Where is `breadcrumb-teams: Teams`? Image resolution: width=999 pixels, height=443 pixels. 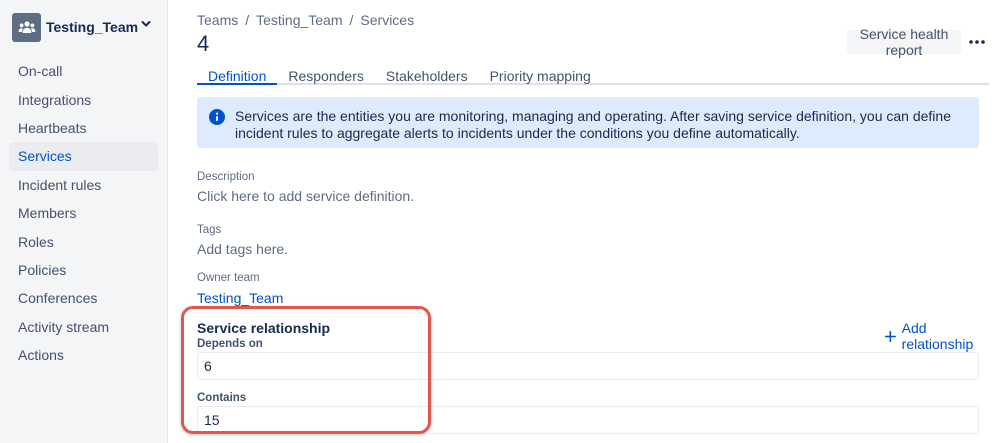
breadcrumb-teams: Teams is located at coordinates (217, 20).